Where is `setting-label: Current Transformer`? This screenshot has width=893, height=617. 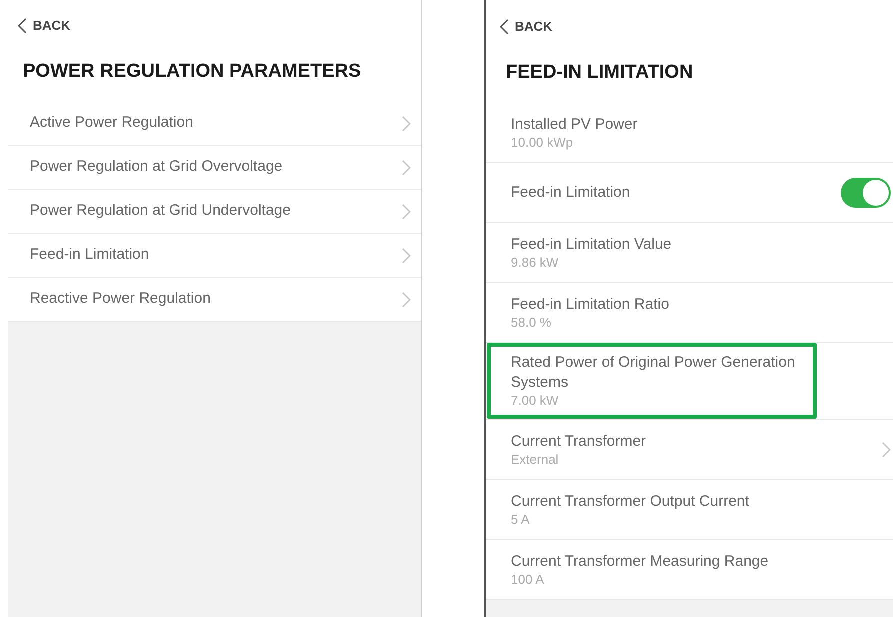
setting-label: Current Transformer is located at coordinates (579, 442).